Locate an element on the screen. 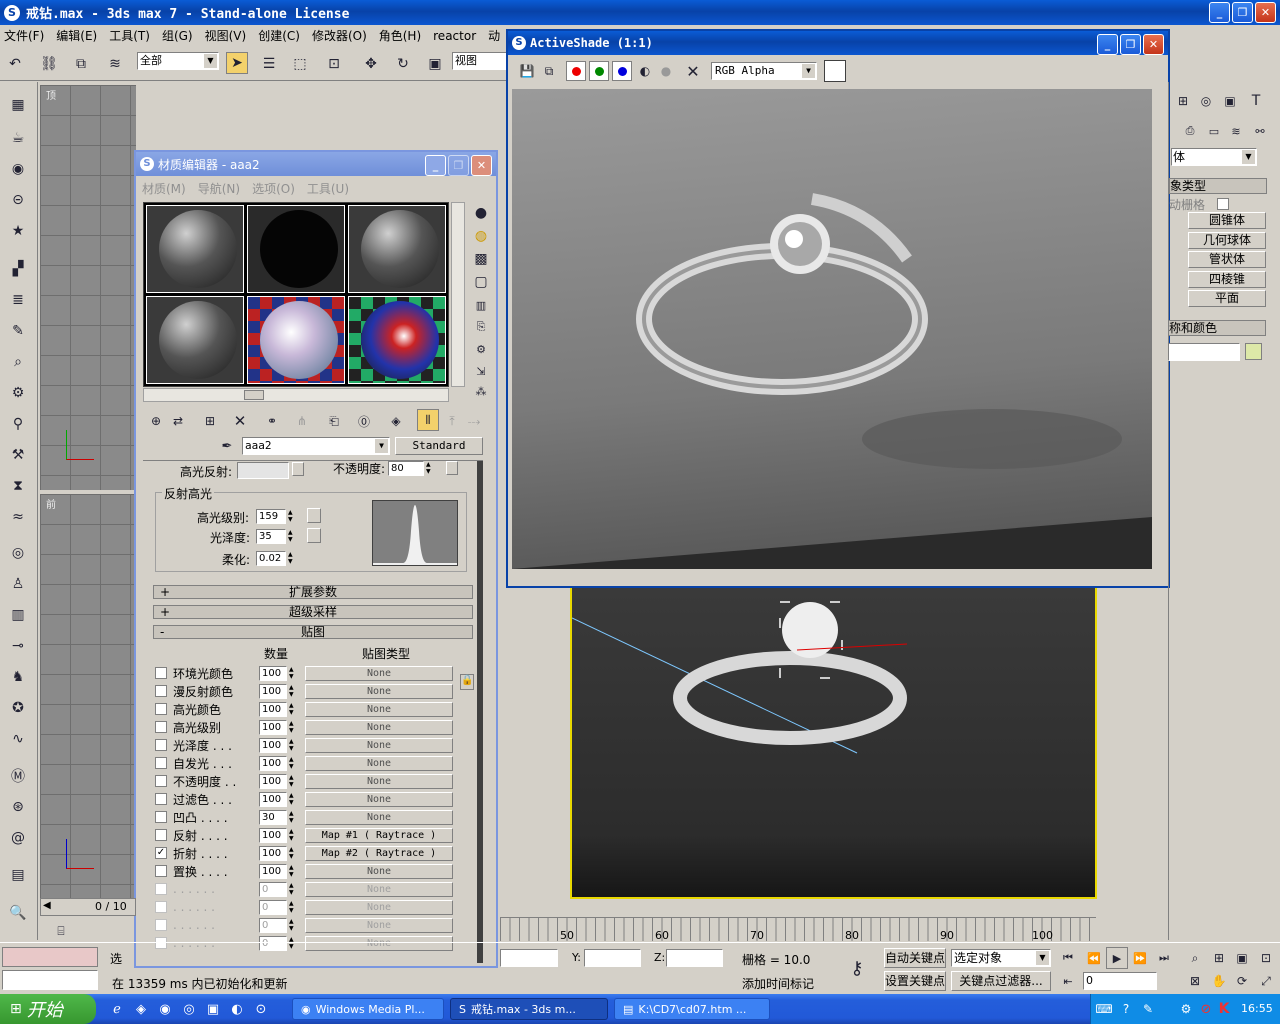 The width and height of the screenshot is (1280, 1024). minimize-button: _ is located at coordinates (1107, 44).